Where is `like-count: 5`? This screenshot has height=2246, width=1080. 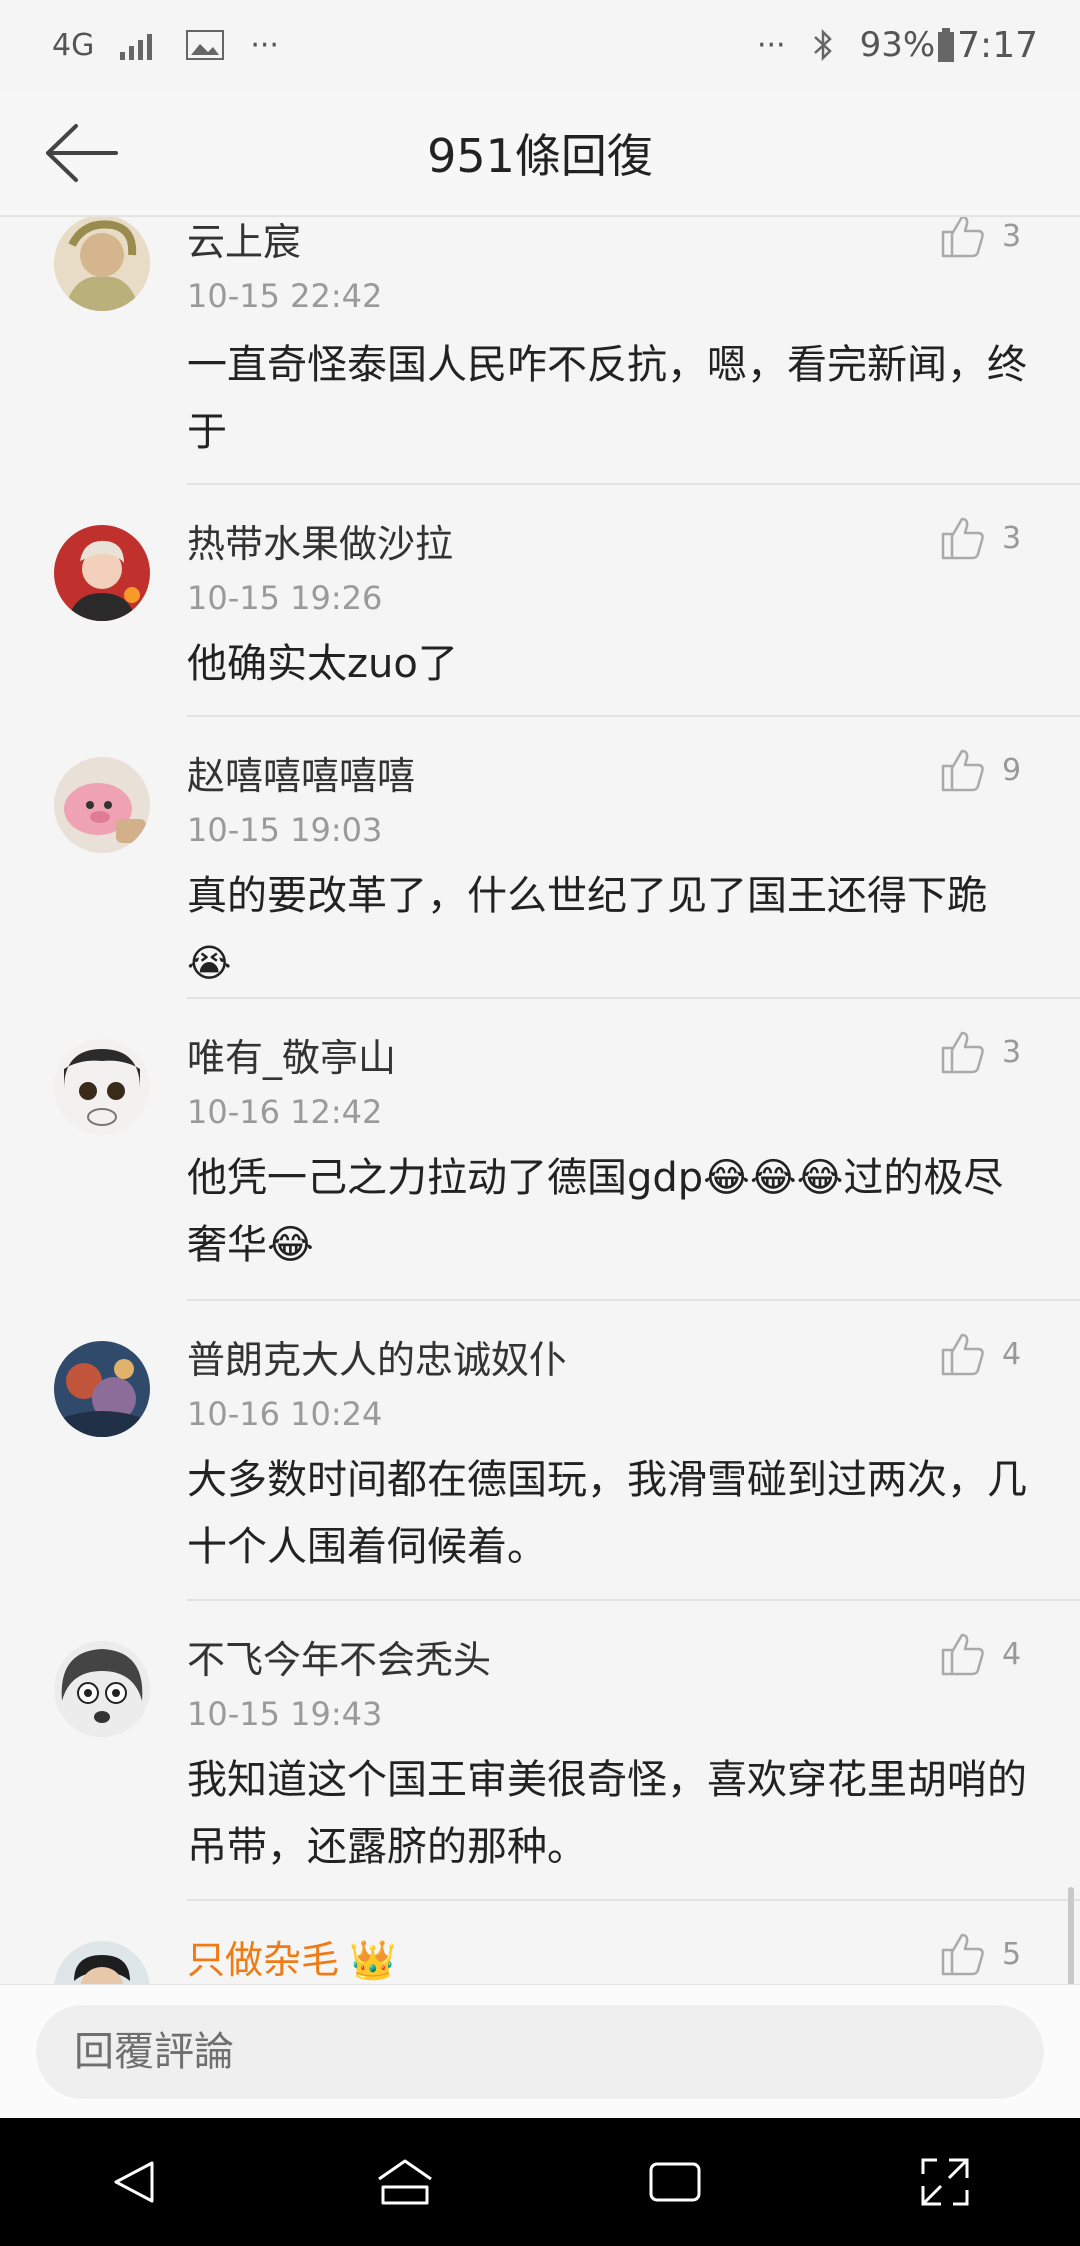 like-count: 5 is located at coordinates (1012, 1954).